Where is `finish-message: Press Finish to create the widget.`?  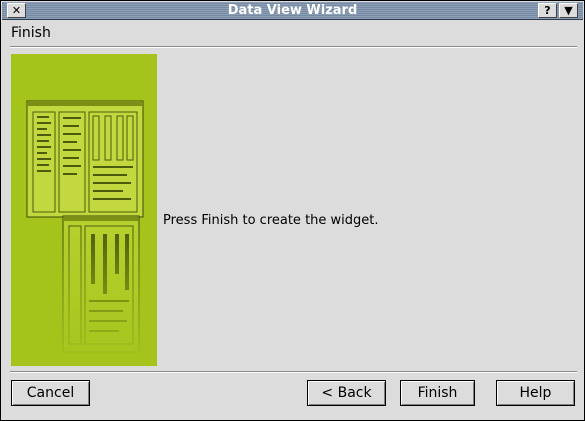
finish-message: Press Finish to create the widget. is located at coordinates (271, 220).